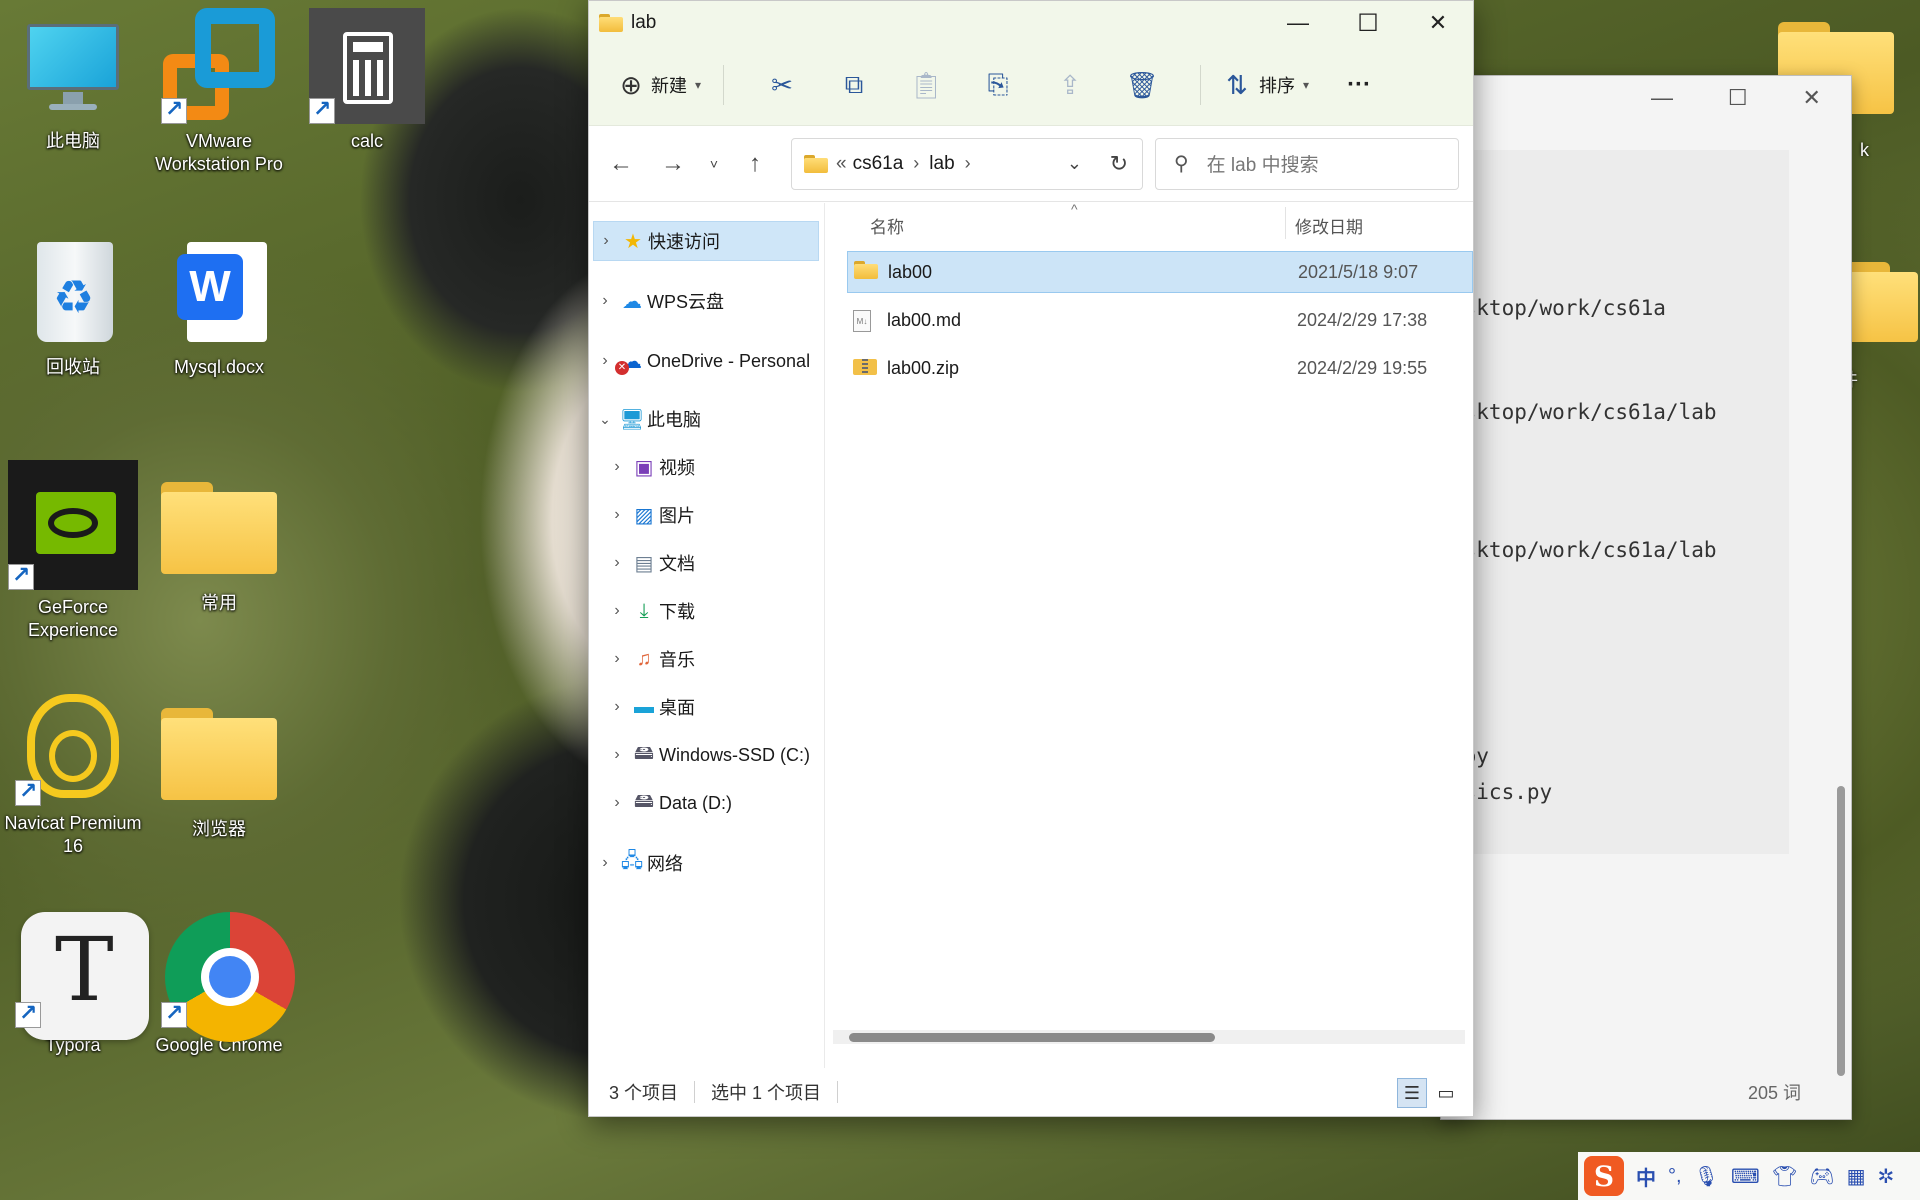  I want to click on forward-icon: →, so click(673, 164).